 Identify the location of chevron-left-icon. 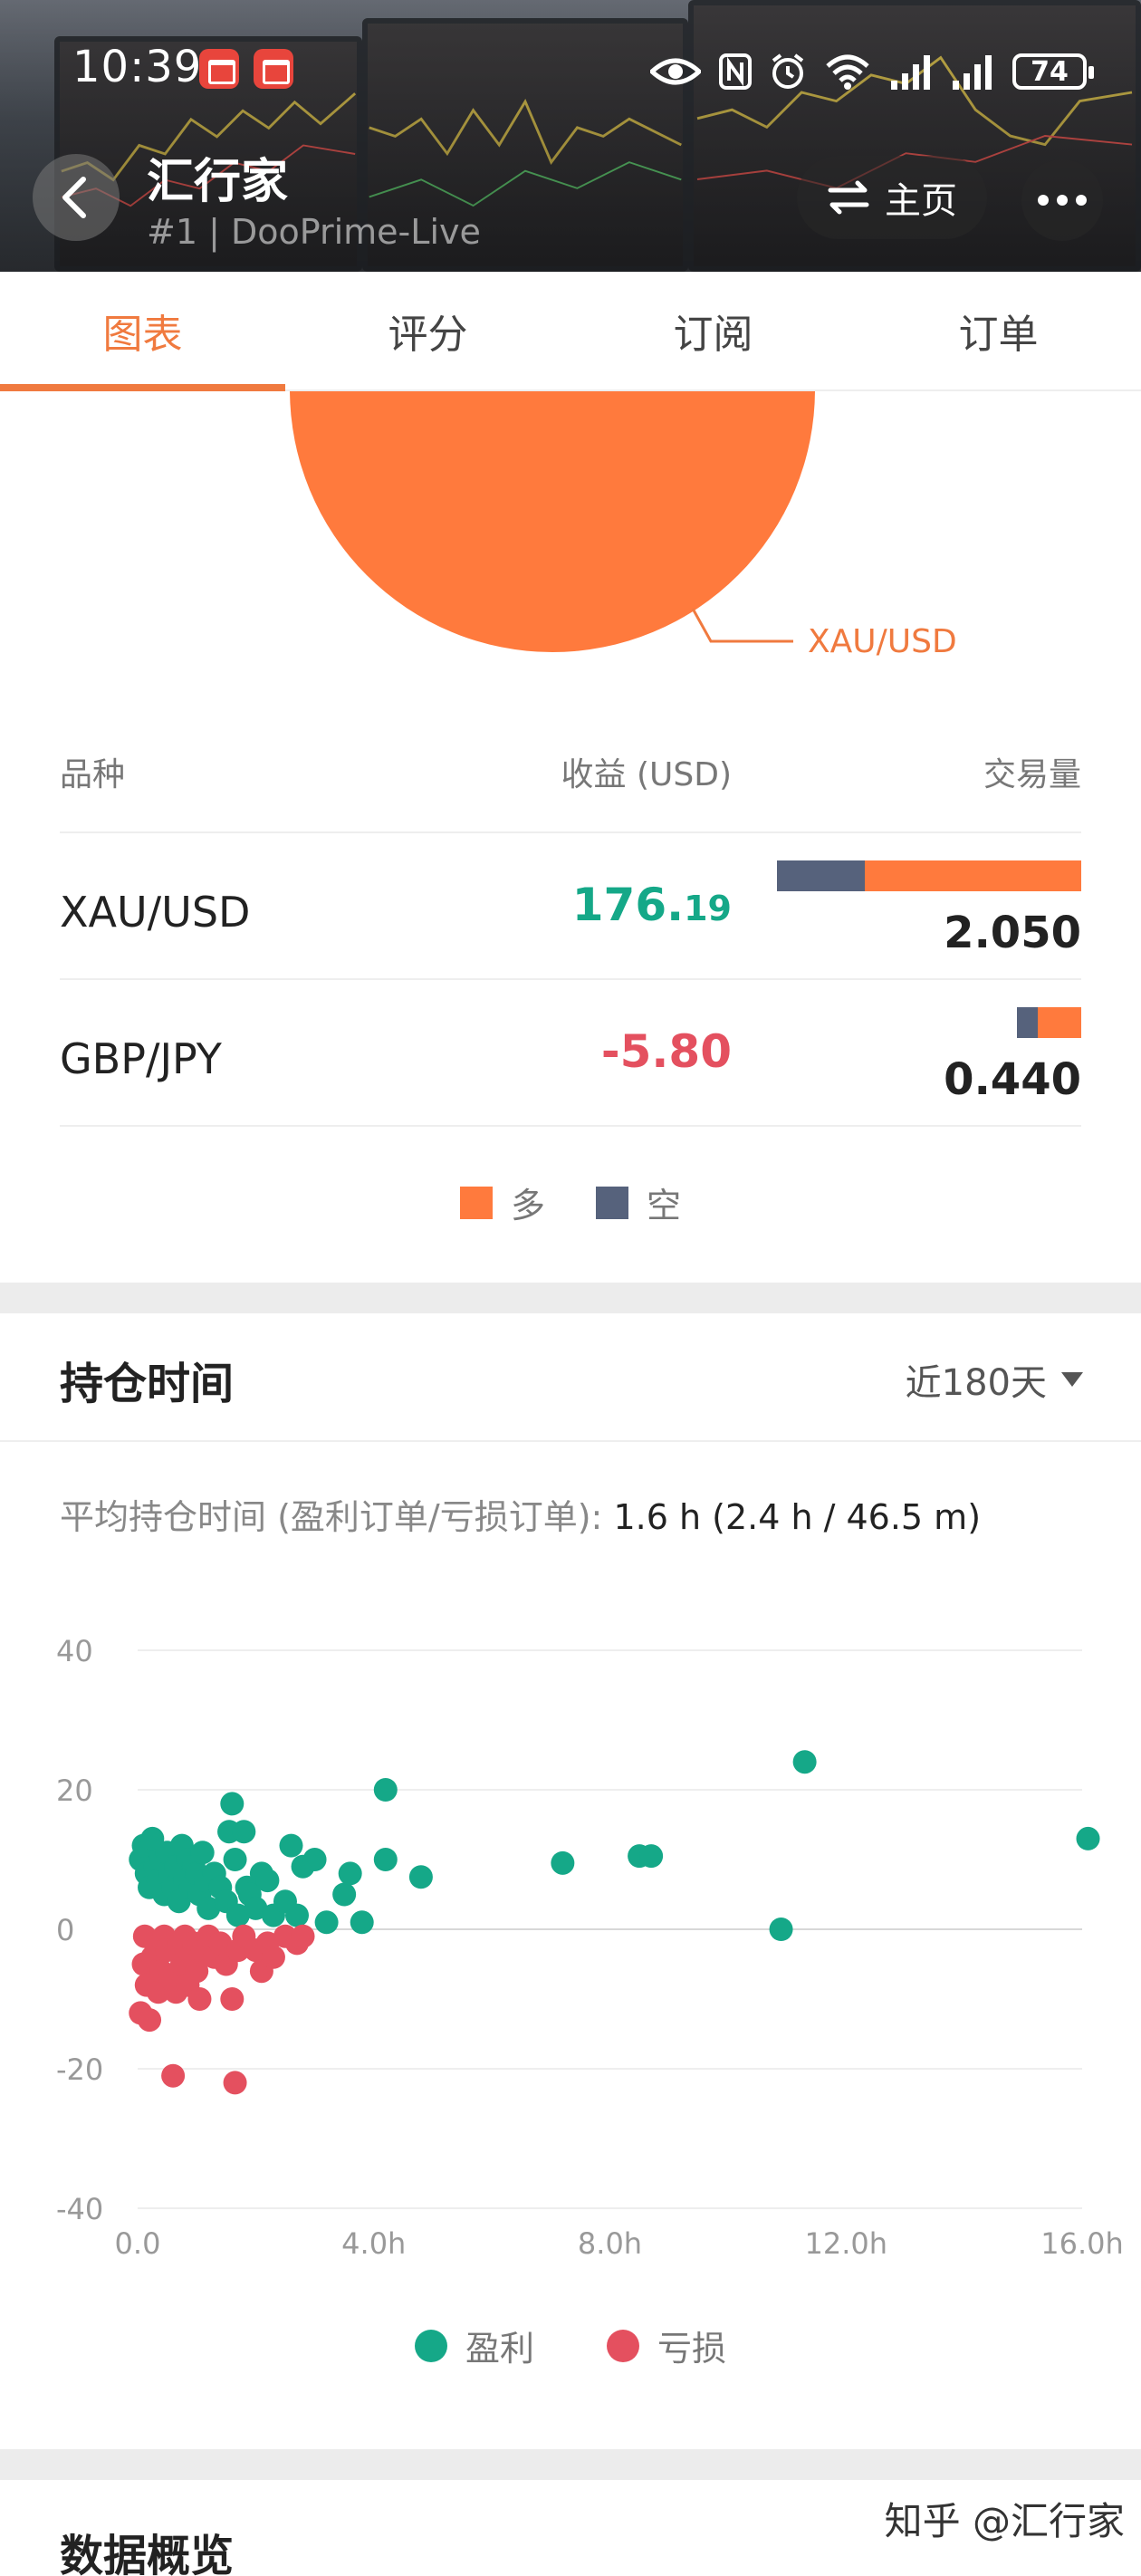
(74, 197).